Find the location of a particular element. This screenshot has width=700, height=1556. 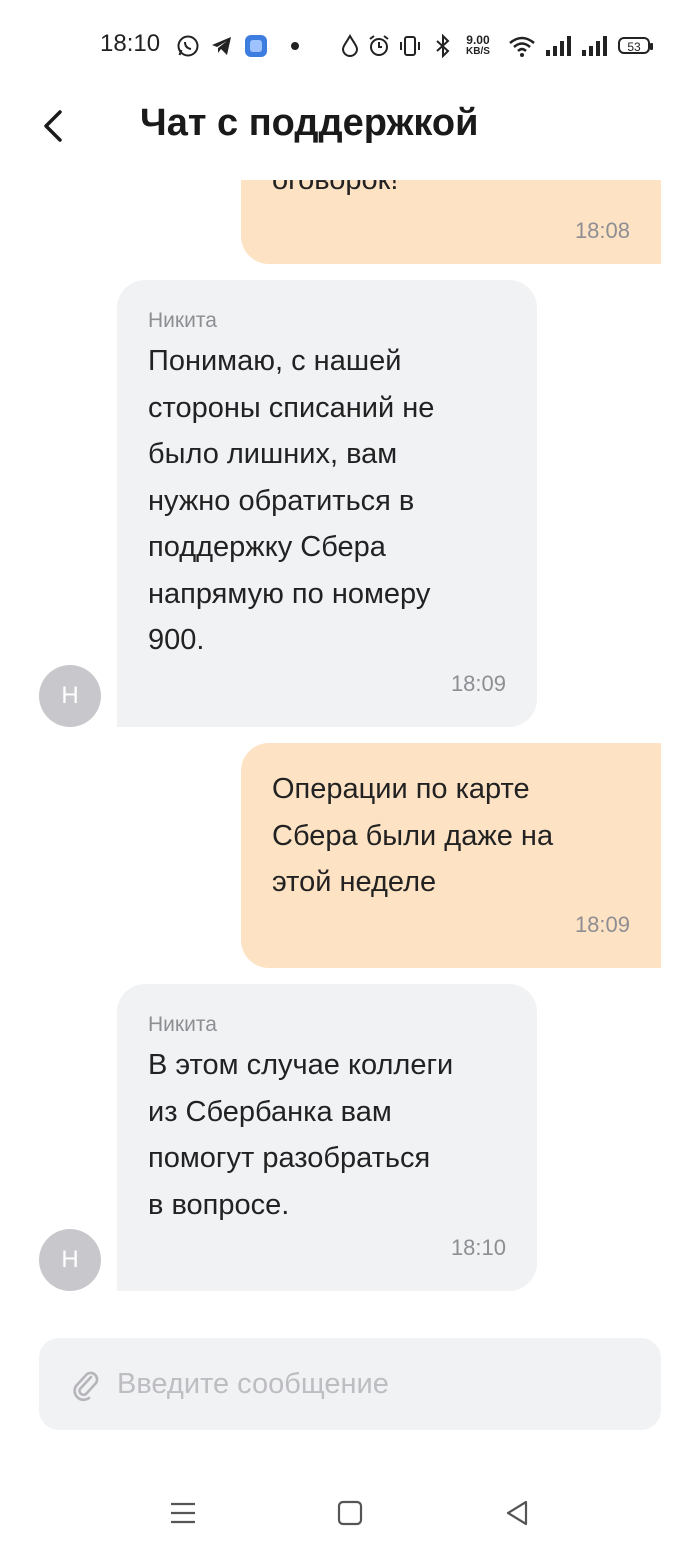

system-nav-bar is located at coordinates (350, 1513).